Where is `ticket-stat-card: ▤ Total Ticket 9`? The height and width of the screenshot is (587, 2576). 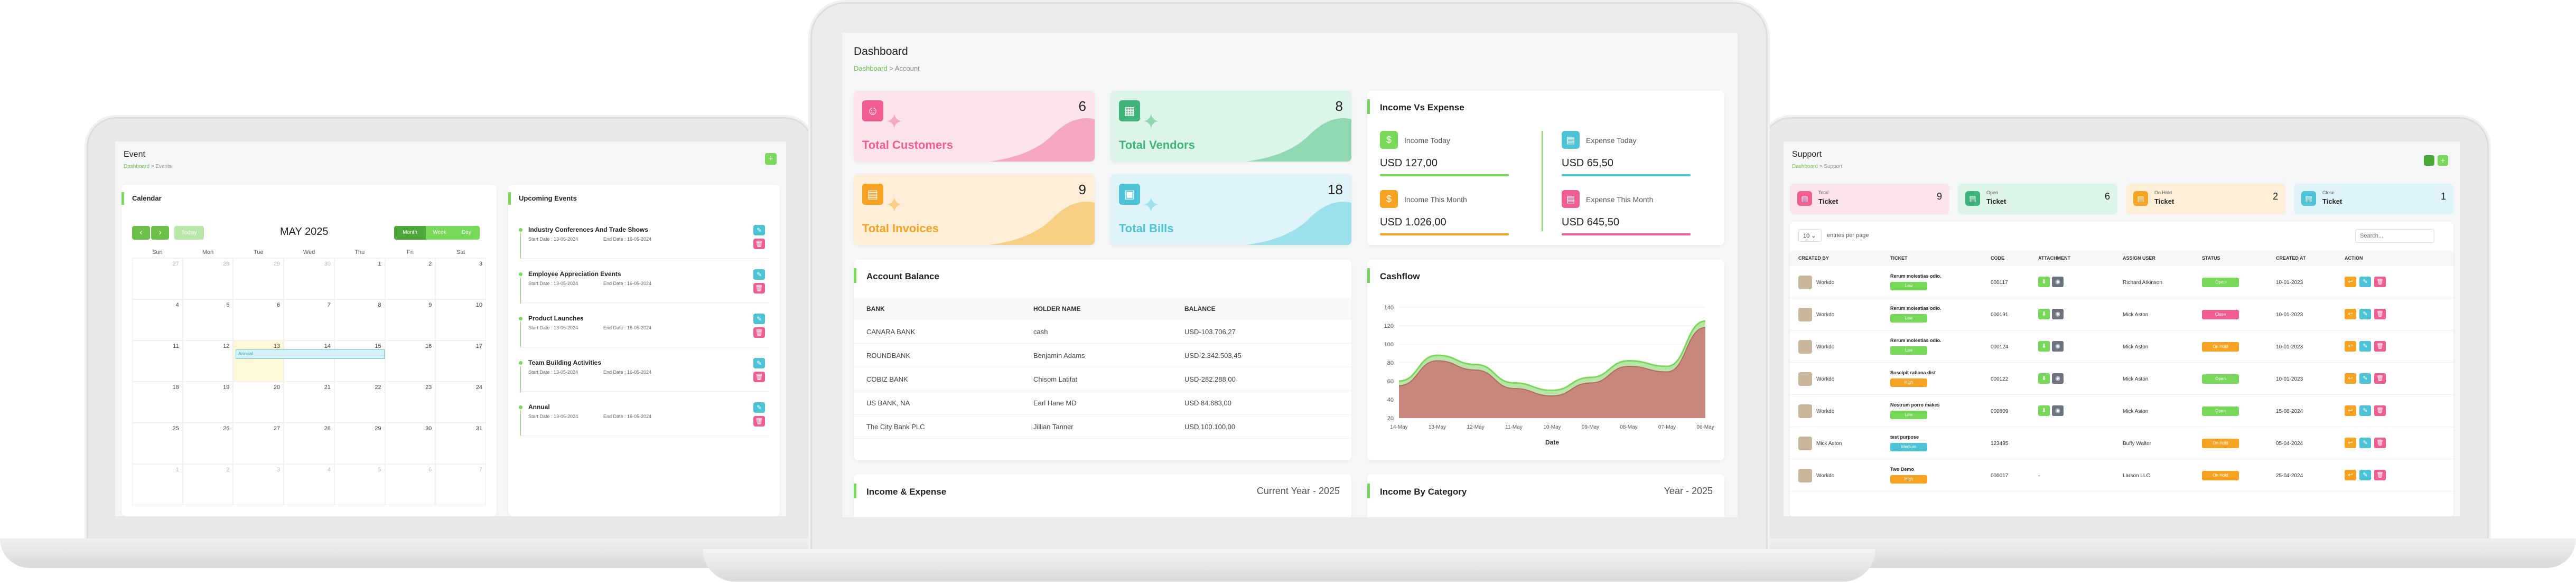
ticket-stat-card: ▤ Total Ticket 9 is located at coordinates (1869, 199).